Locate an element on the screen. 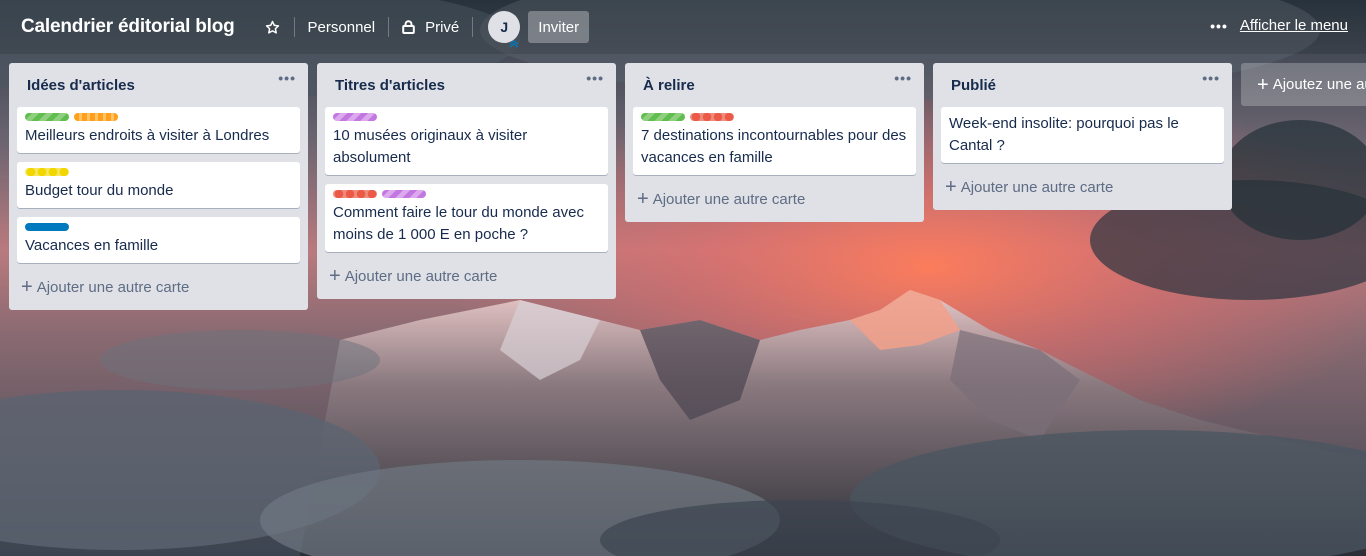 The height and width of the screenshot is (556, 1366). show-menu-label: Afficher le menu is located at coordinates (1293, 25).